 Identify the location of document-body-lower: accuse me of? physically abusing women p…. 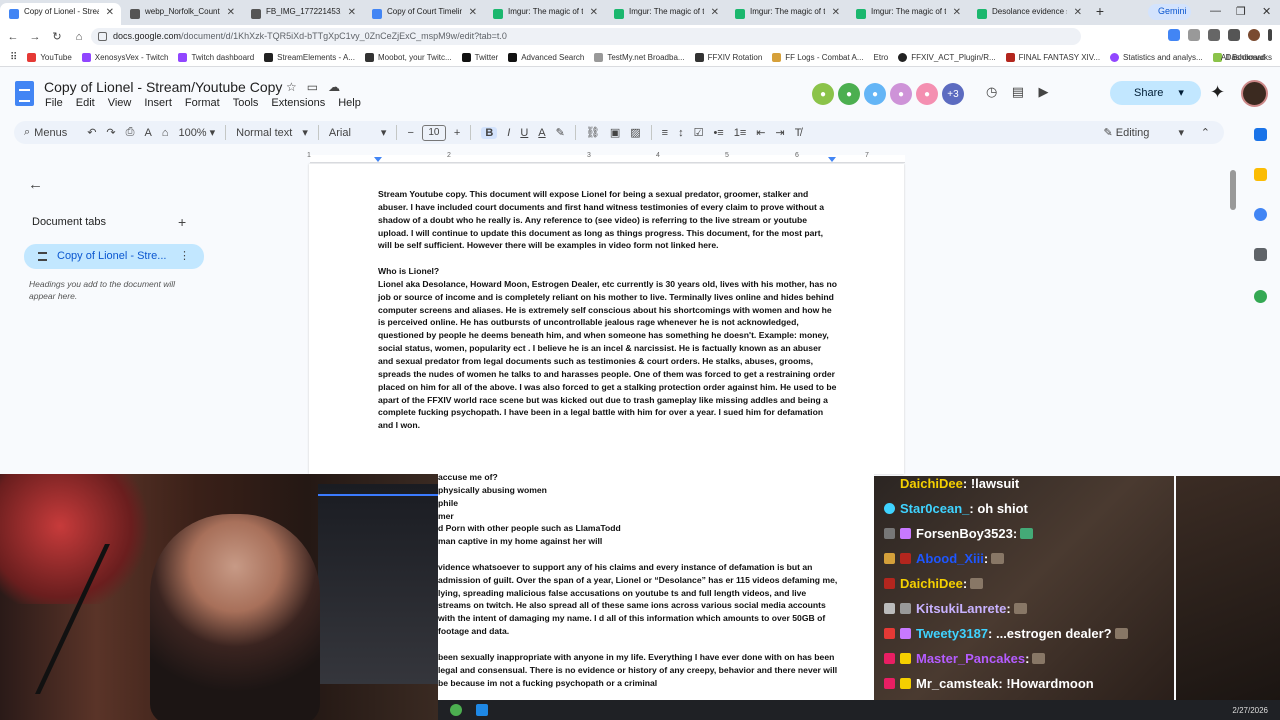
(638, 586).